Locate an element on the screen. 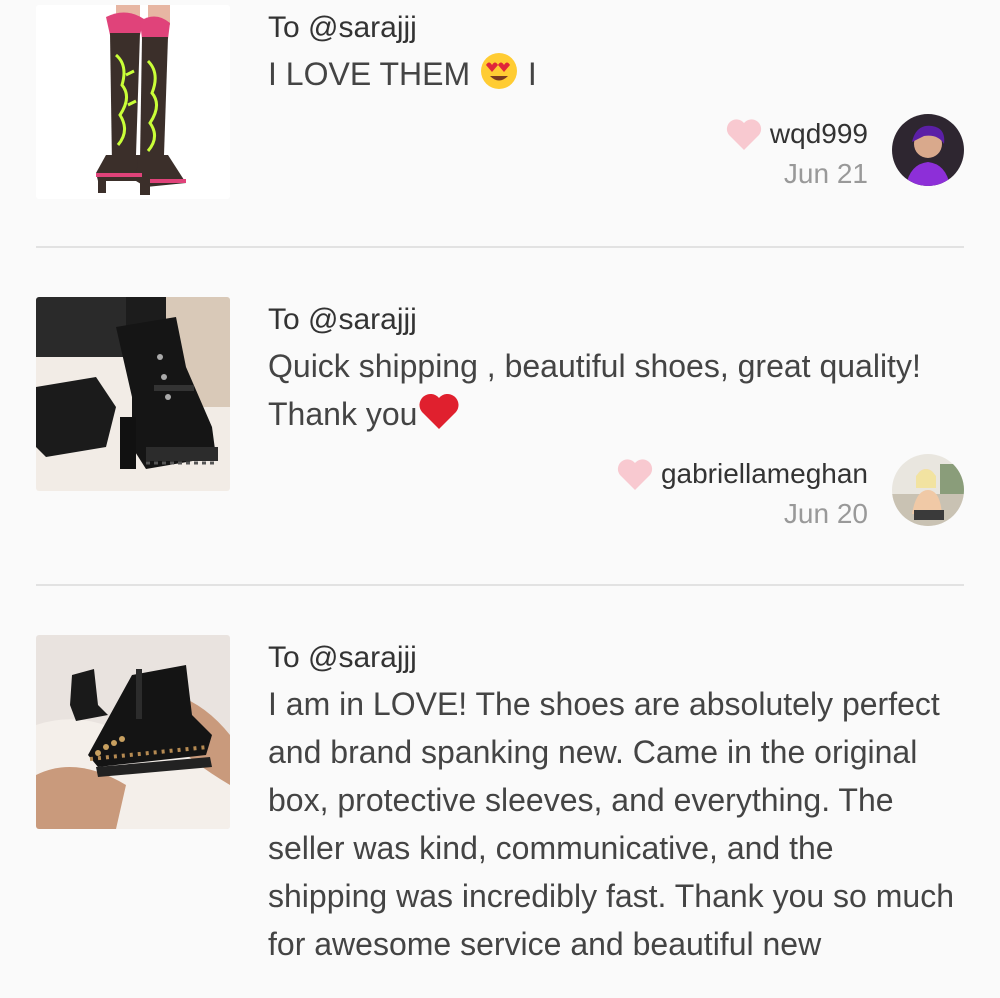  reviewer-username: wqd999 is located at coordinates (819, 134).